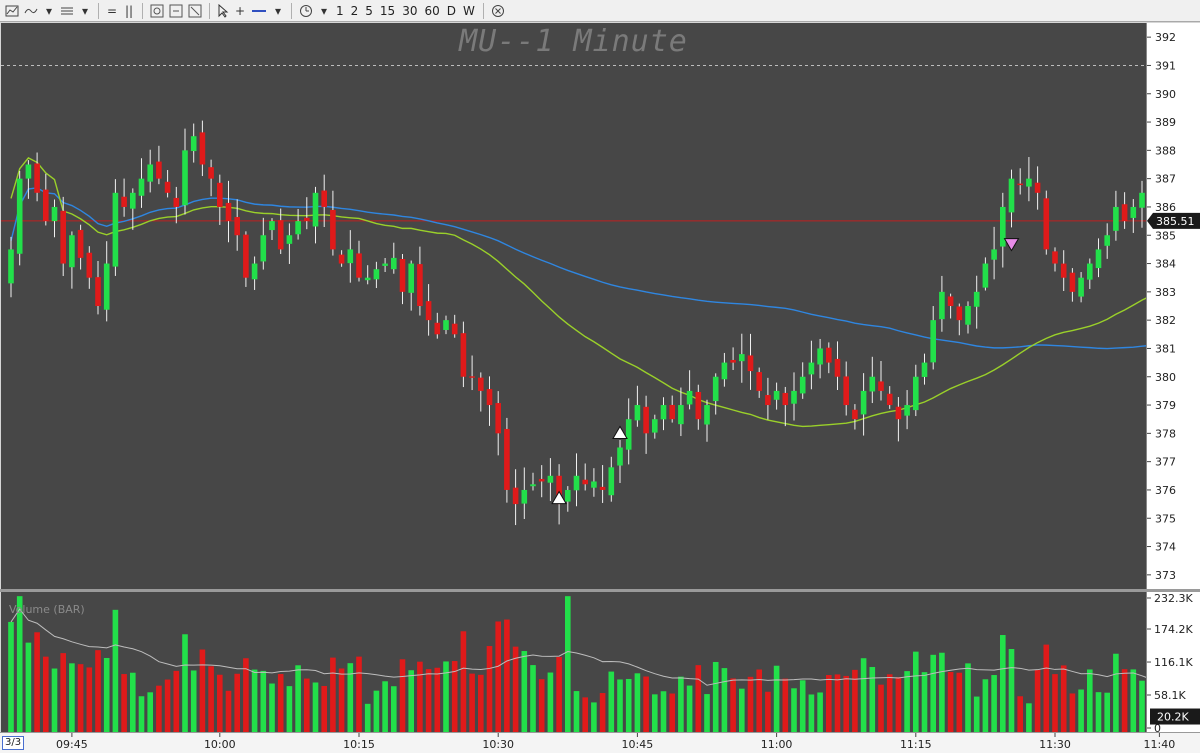 The height and width of the screenshot is (753, 1200). Describe the element at coordinates (431, 11) in the screenshot. I see `timeframe-60m: 60` at that location.